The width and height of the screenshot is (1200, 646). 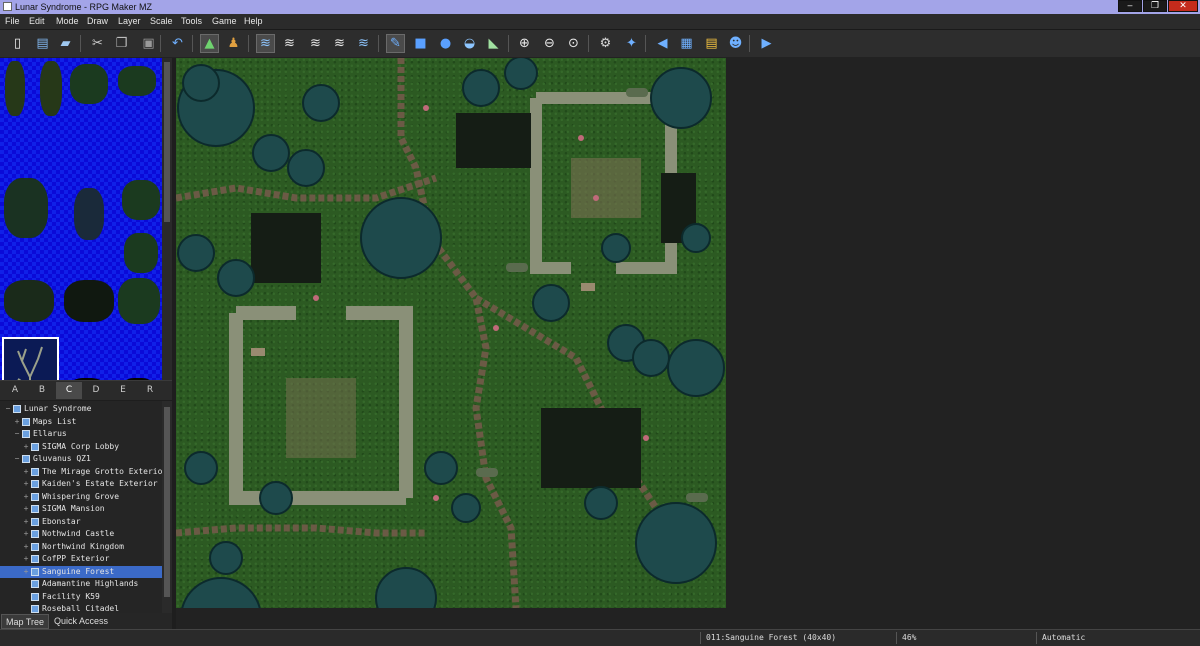 What do you see at coordinates (191, 21) in the screenshot?
I see `menu-tools: Tools` at bounding box center [191, 21].